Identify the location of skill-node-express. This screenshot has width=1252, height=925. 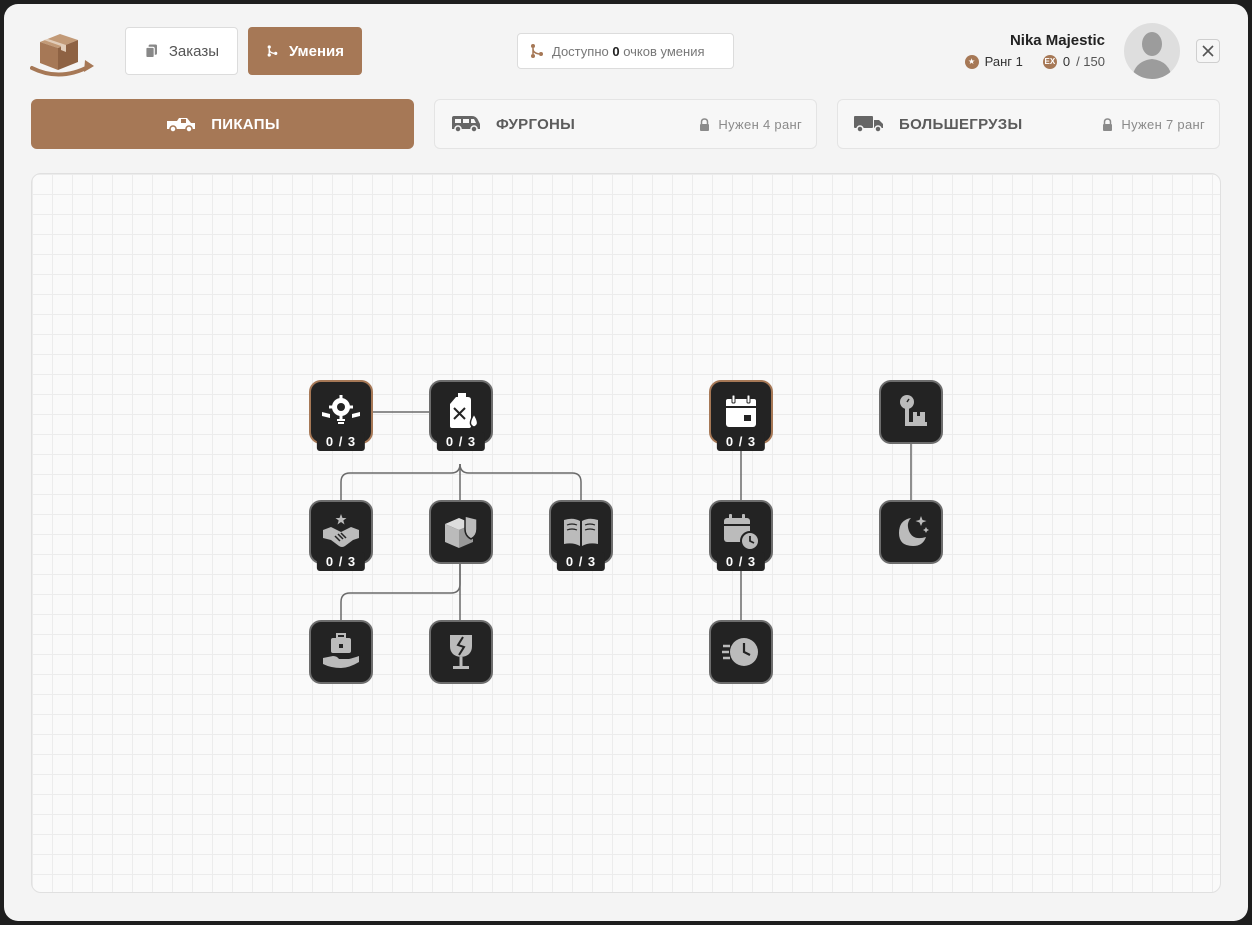
(741, 652).